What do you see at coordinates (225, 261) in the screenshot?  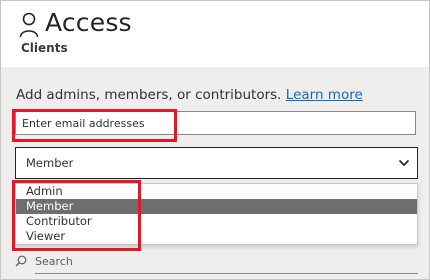 I see `search-input` at bounding box center [225, 261].